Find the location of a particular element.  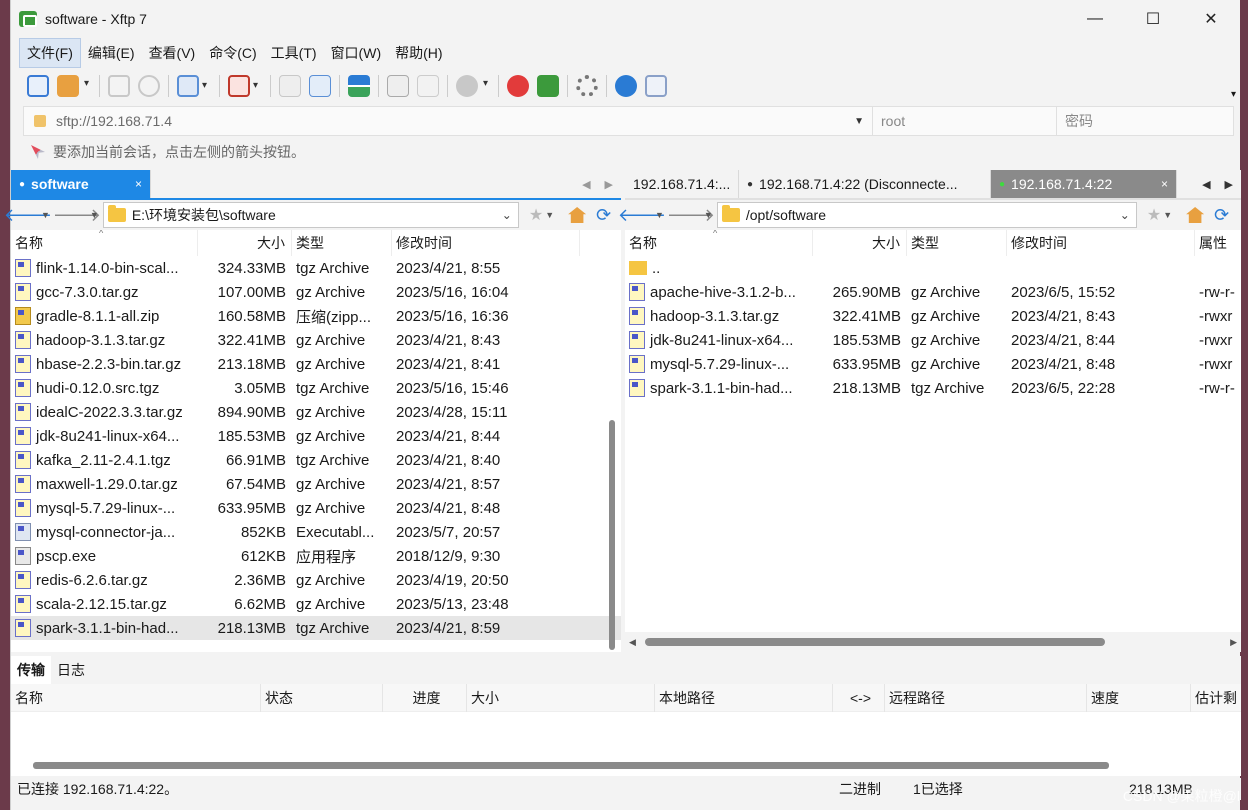

help-icon is located at coordinates (626, 86).